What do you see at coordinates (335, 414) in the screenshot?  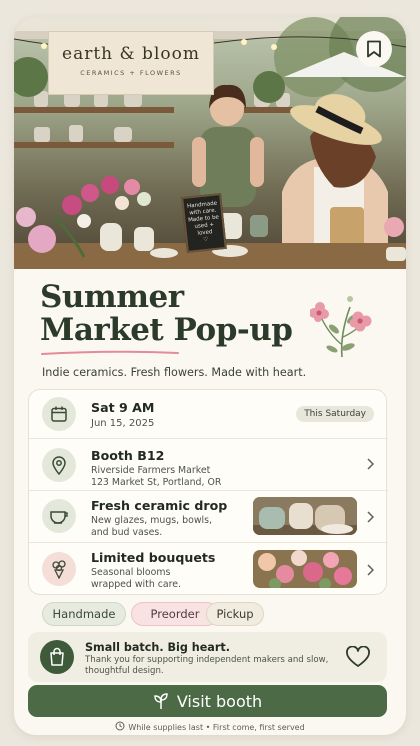 I see `status-badge: This Saturday` at bounding box center [335, 414].